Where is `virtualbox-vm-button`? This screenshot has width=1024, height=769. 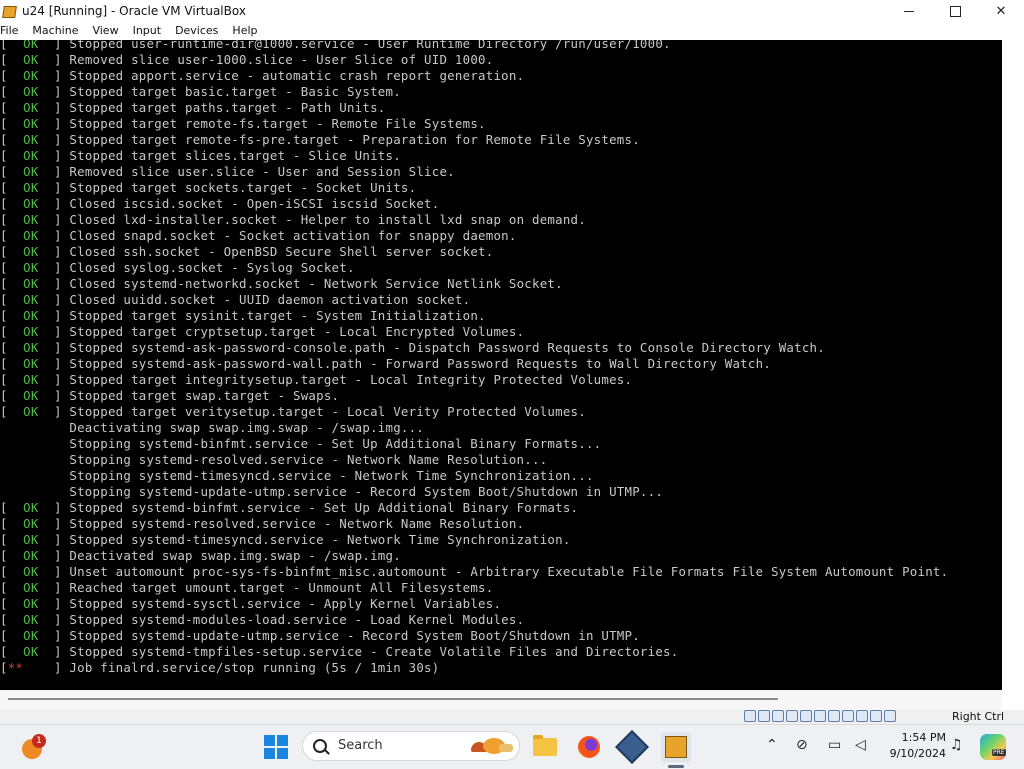
virtualbox-vm-button is located at coordinates (676, 747).